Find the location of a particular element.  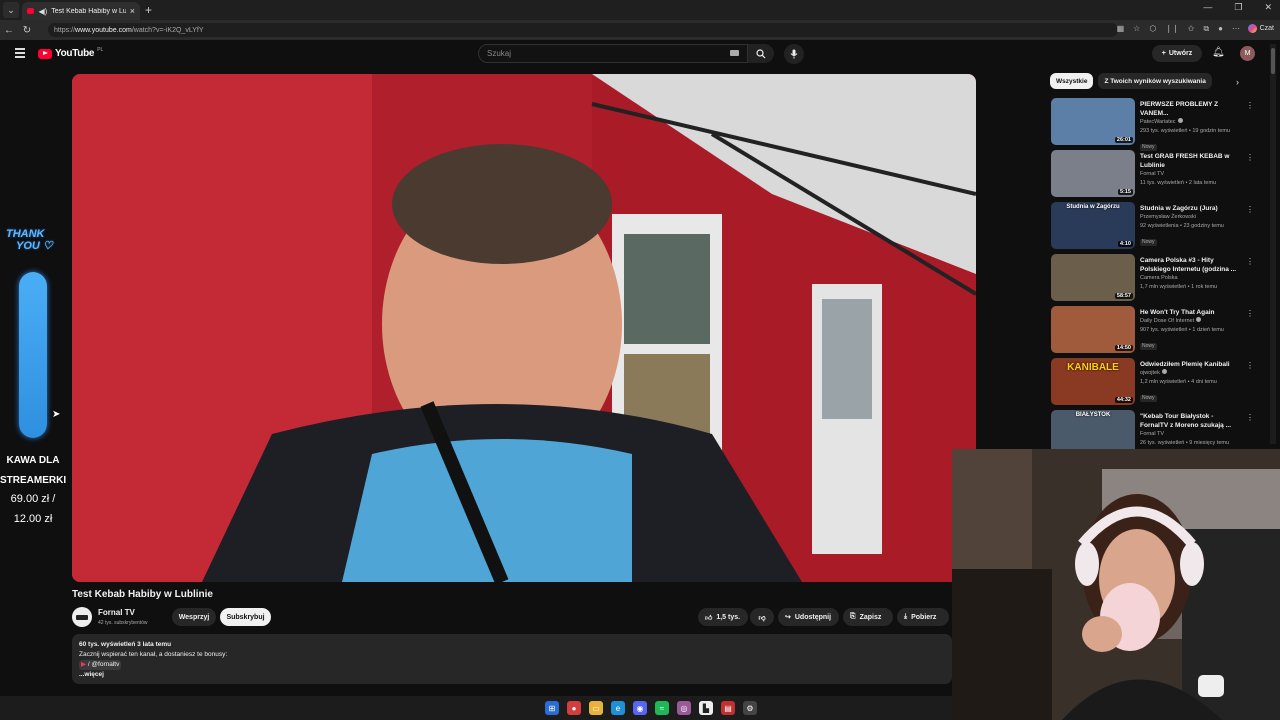

video-thumbnail: Studnia w Zagórzu 4:10 is located at coordinates (1093, 225).